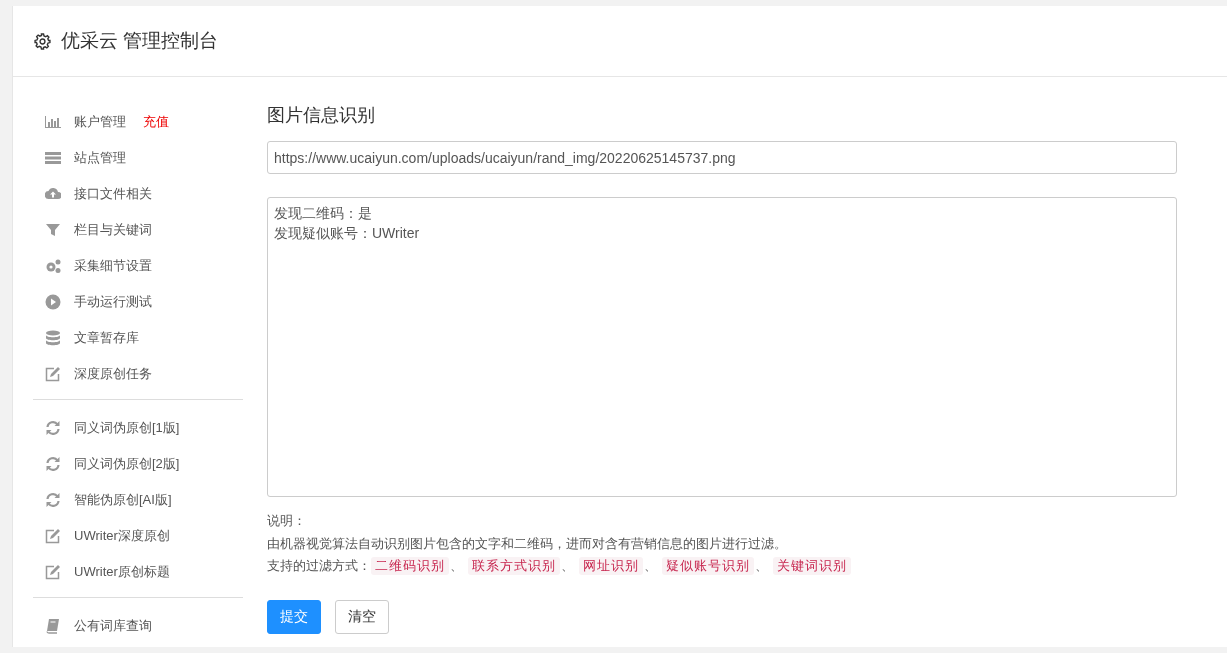 The width and height of the screenshot is (1227, 653). I want to click on settings-icon, so click(42, 41).